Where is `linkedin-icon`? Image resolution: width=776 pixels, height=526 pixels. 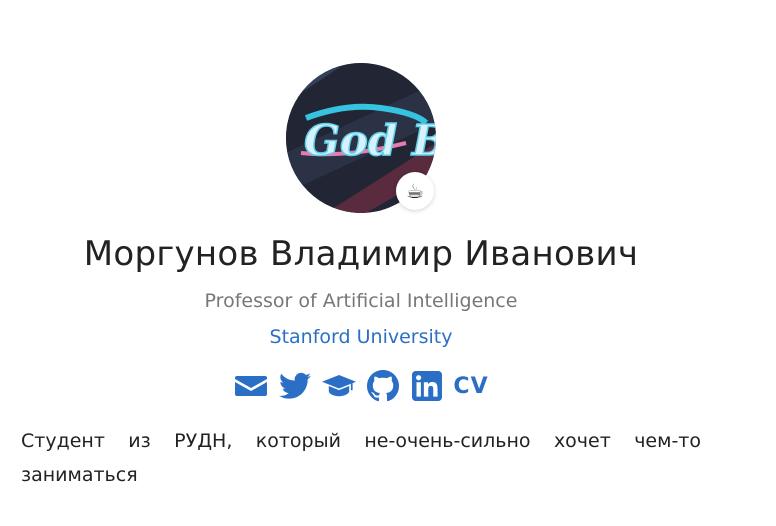 linkedin-icon is located at coordinates (427, 386).